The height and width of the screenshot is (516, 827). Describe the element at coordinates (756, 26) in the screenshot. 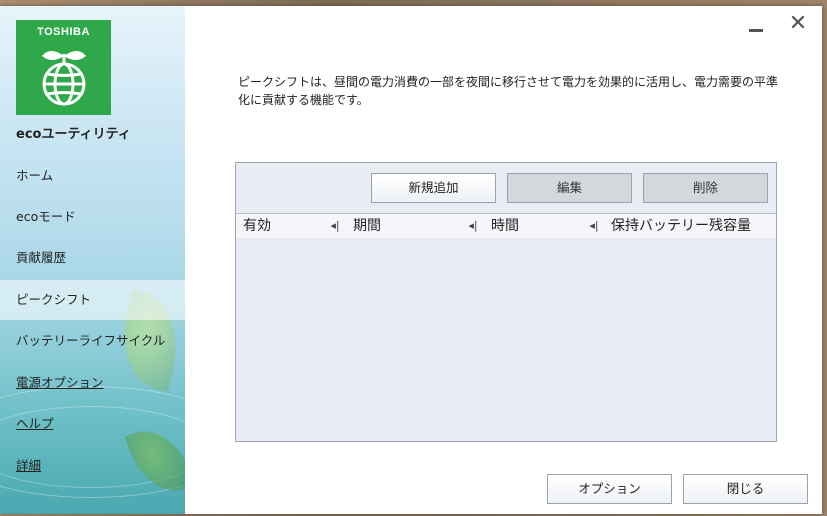

I see `minimize-button` at that location.